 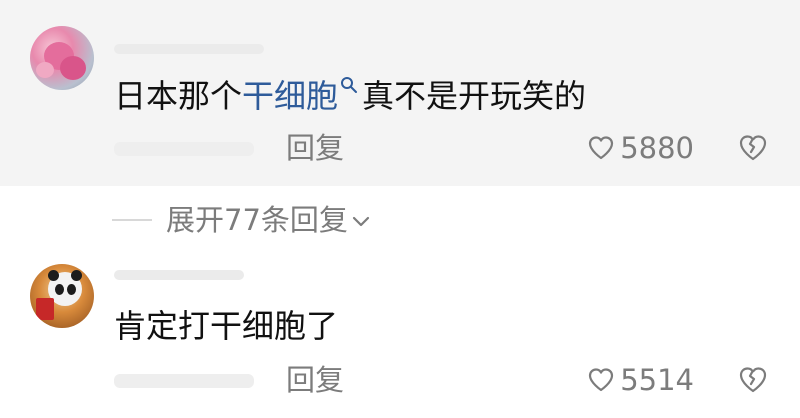 What do you see at coordinates (132, 220) in the screenshot?
I see `divider` at bounding box center [132, 220].